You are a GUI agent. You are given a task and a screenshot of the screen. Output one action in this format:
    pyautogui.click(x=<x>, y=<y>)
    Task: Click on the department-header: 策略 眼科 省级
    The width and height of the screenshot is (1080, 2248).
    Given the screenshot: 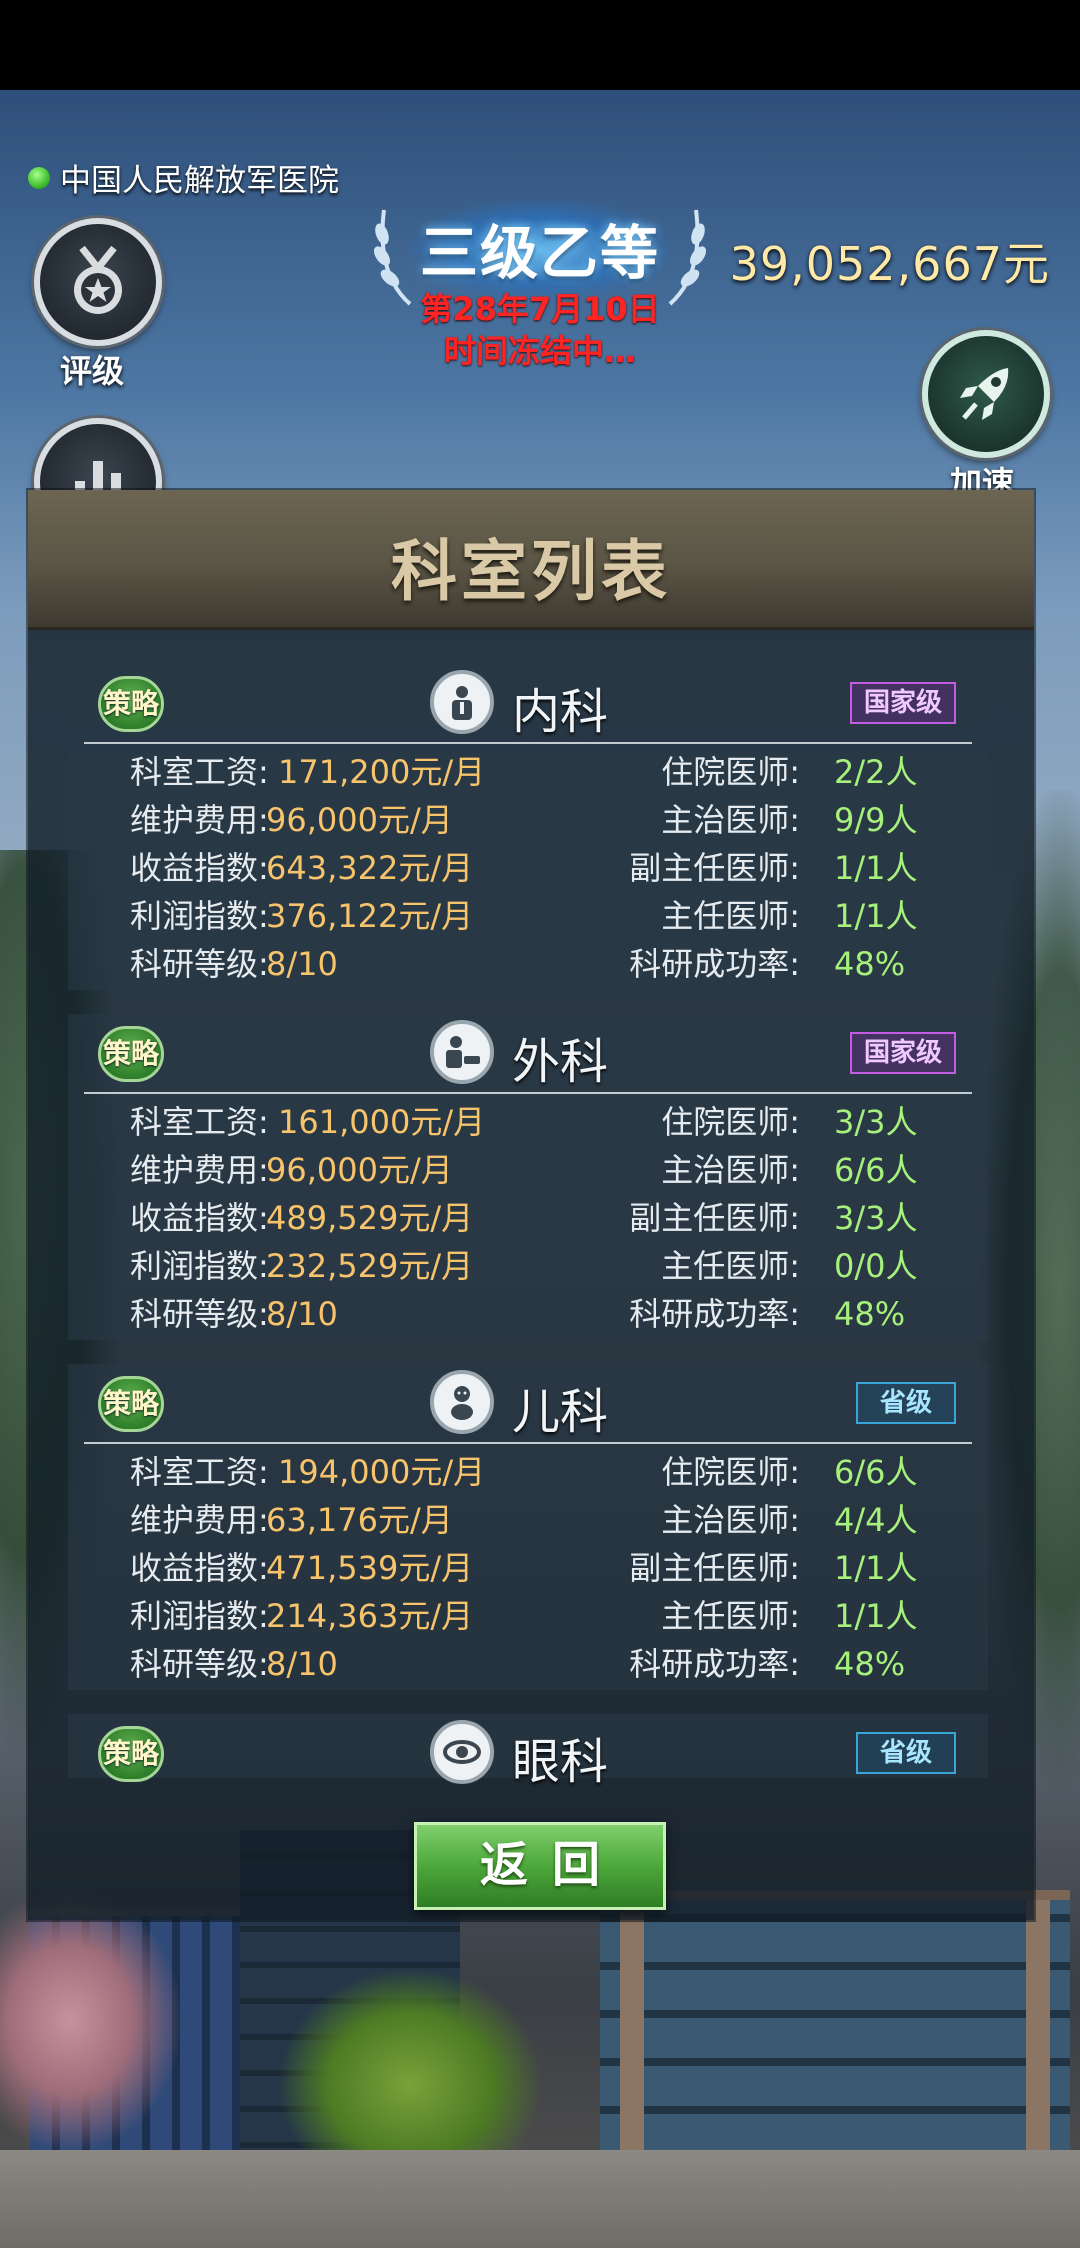 What is the action you would take?
    pyautogui.click(x=528, y=1754)
    